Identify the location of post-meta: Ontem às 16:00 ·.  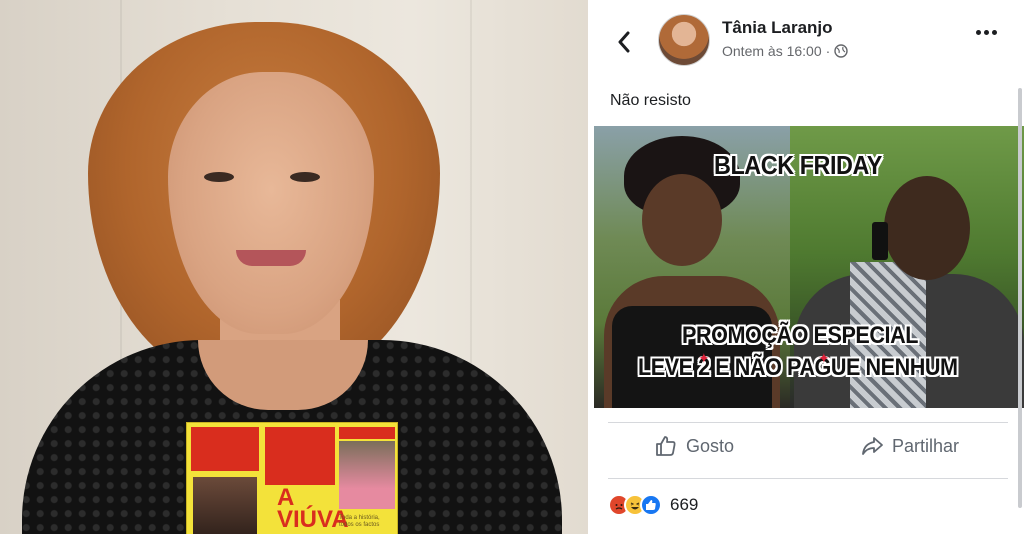
(785, 51).